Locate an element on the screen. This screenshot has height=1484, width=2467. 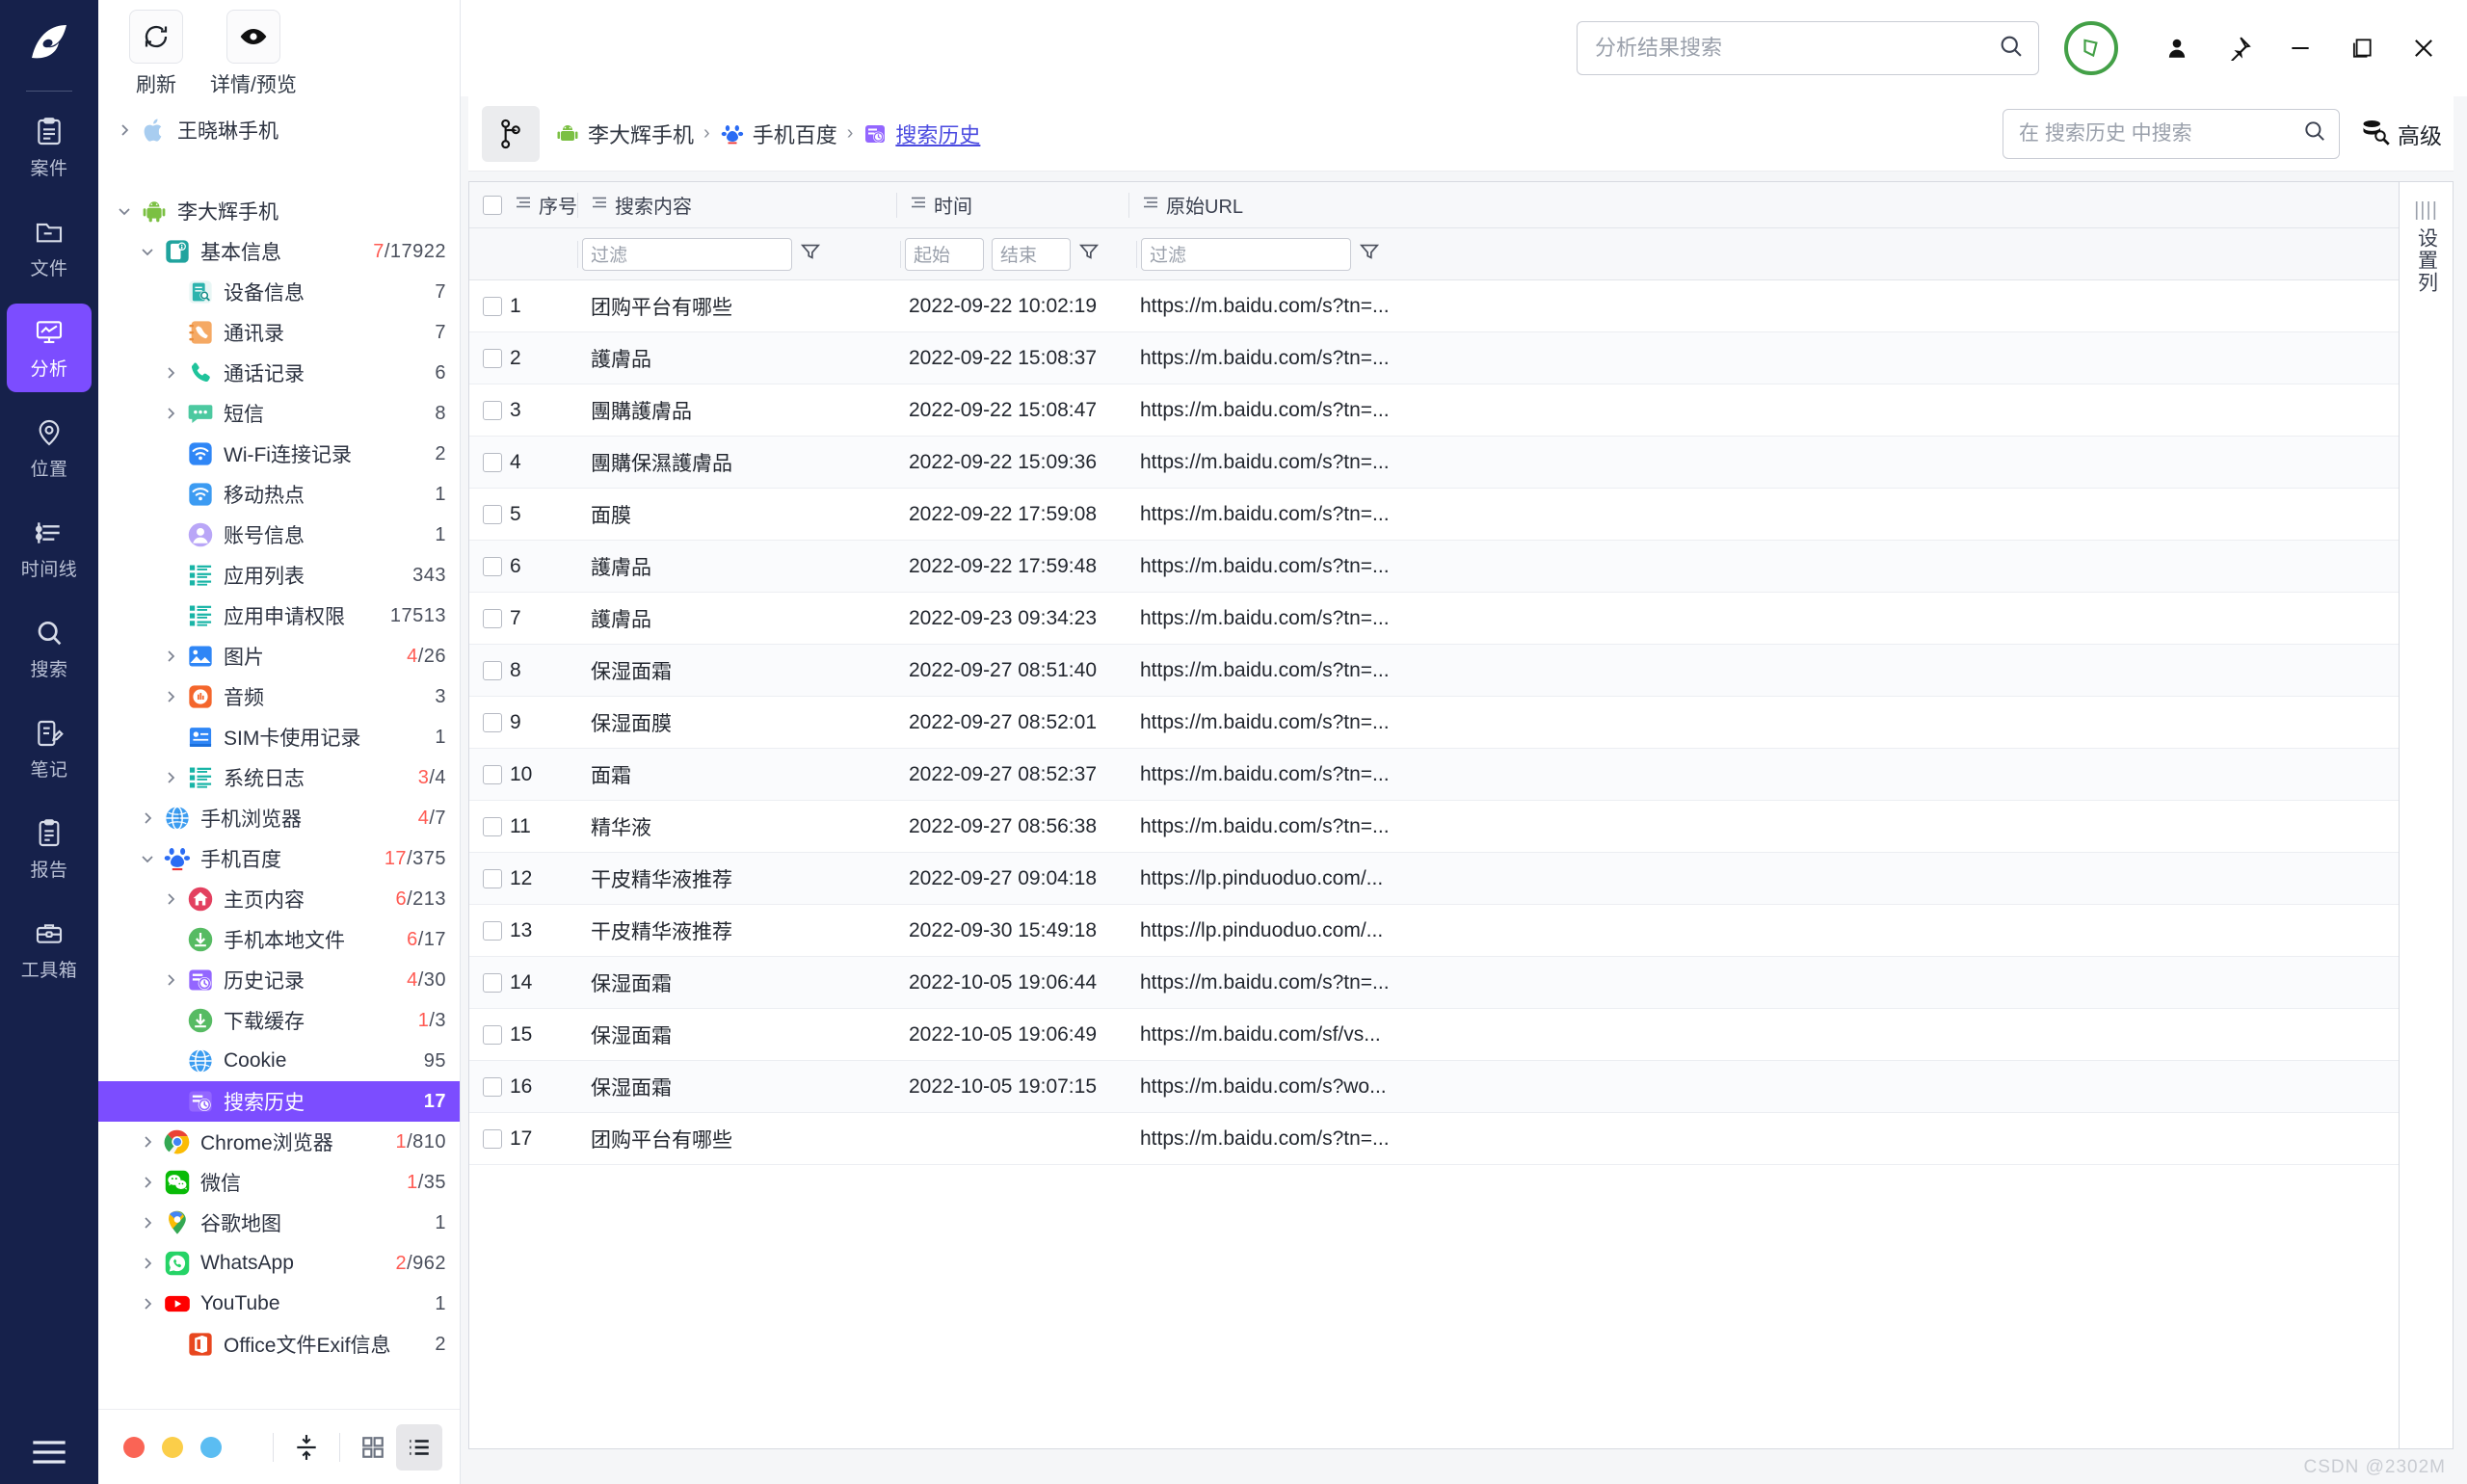
hamburger-menu-icon is located at coordinates (49, 1452).